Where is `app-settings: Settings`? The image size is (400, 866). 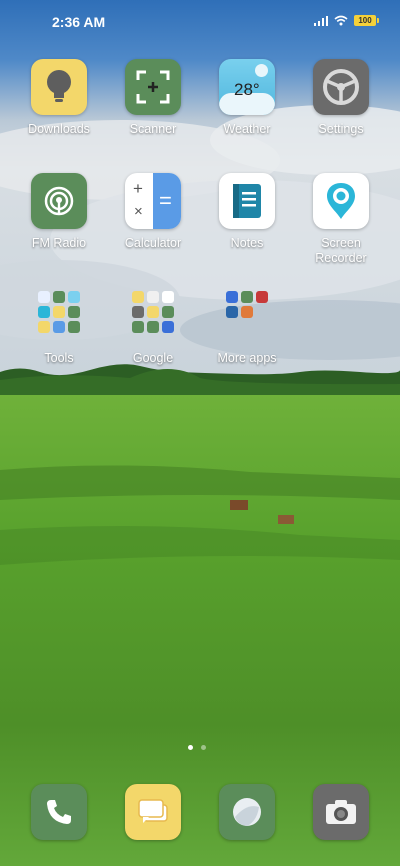 app-settings: Settings is located at coordinates (341, 98).